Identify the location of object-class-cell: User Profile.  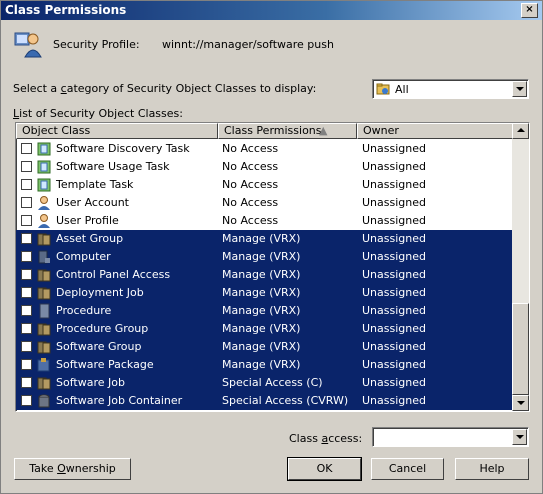
(87, 220).